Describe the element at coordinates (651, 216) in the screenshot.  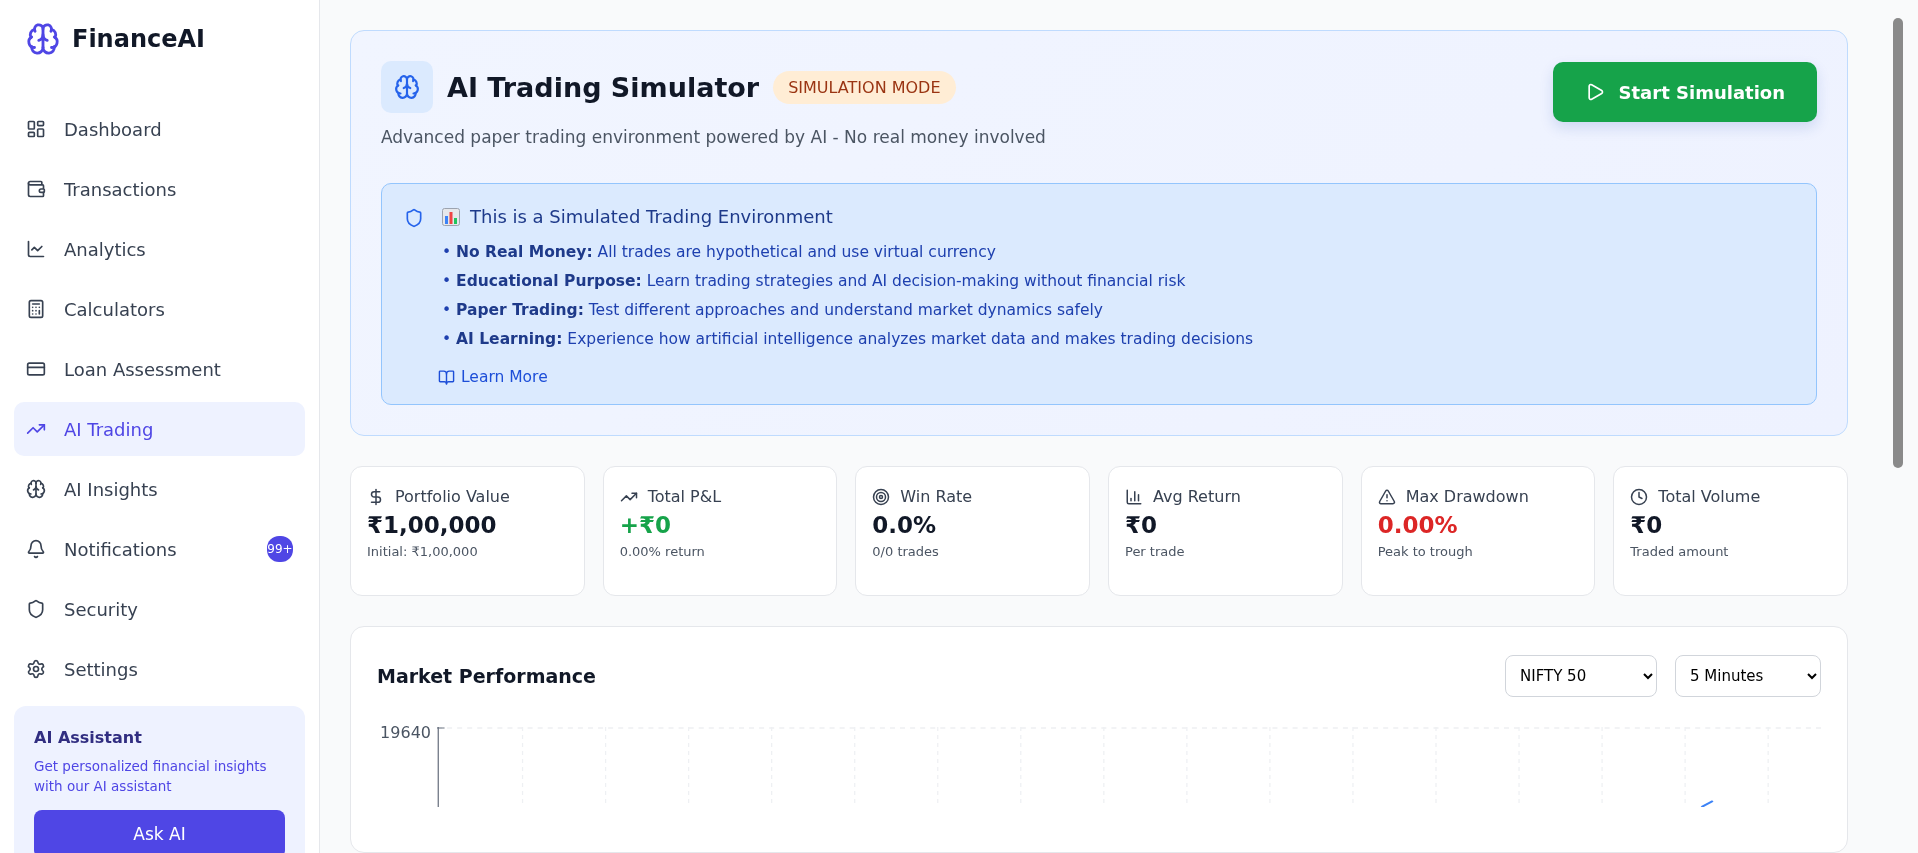
I see `notice-title: This is a Simulated Trading Environment` at that location.